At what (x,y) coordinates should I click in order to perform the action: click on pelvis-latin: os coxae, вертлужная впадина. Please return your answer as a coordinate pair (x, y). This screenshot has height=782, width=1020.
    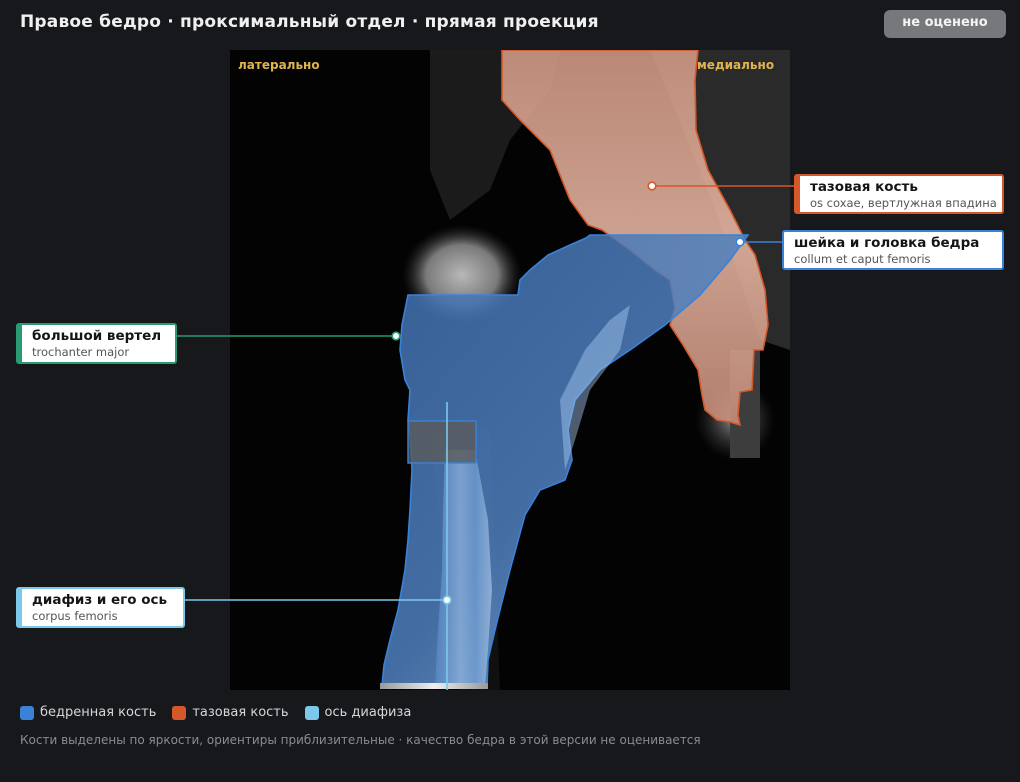
    Looking at the image, I should click on (903, 203).